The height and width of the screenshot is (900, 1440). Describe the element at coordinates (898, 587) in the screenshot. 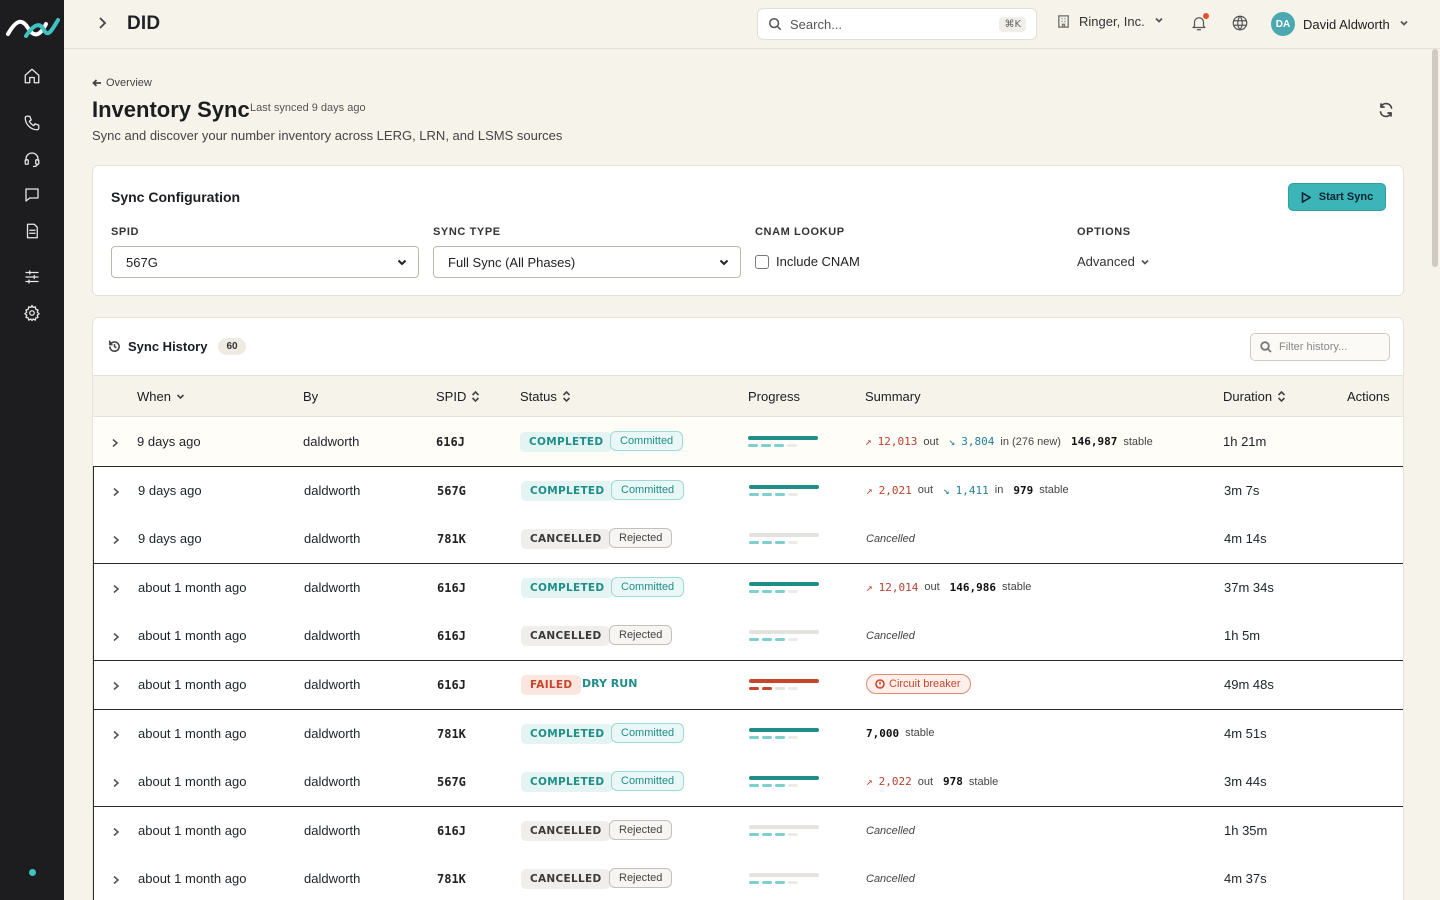

I see `summary-out-count: 12,014` at that location.